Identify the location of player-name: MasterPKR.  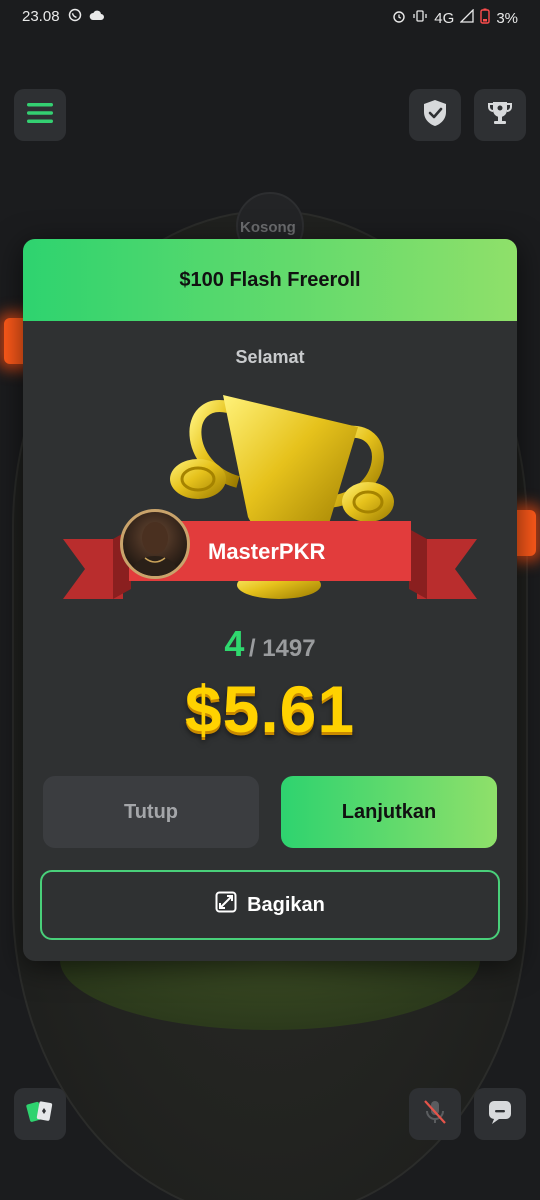
(267, 551).